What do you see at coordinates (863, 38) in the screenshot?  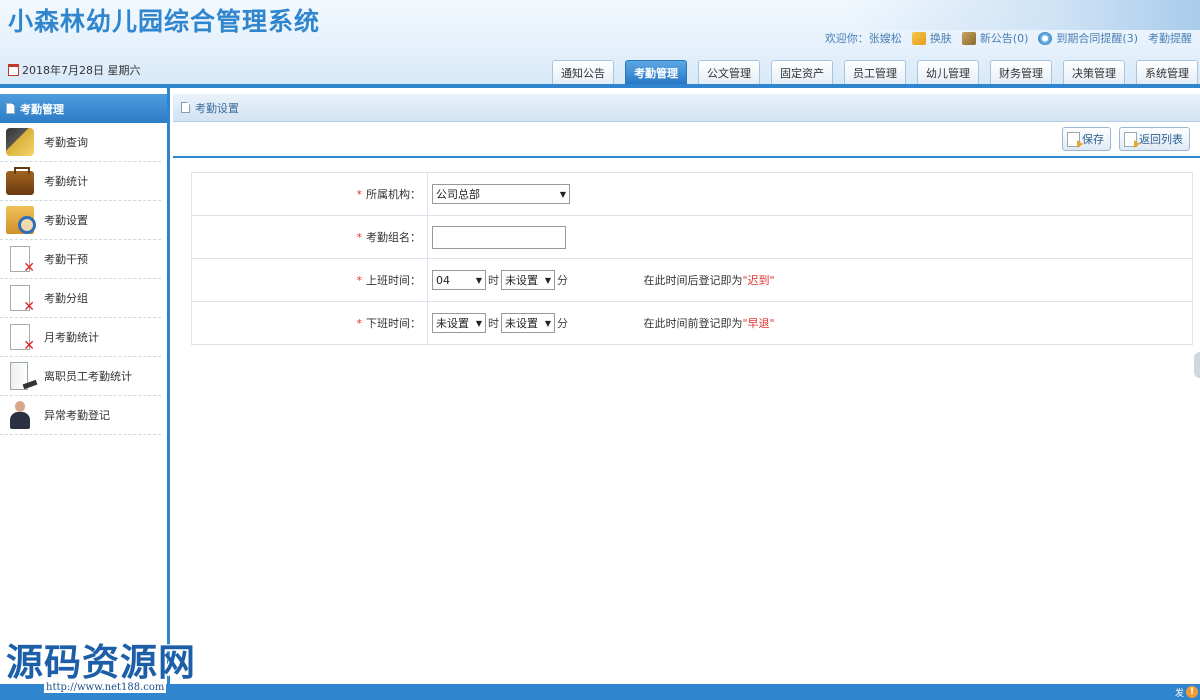 I see `welcome-text: 欢迎你：张嫂松` at bounding box center [863, 38].